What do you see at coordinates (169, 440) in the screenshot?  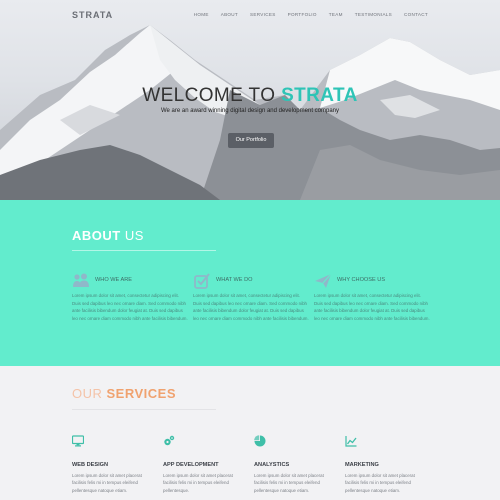 I see `gears-icon` at bounding box center [169, 440].